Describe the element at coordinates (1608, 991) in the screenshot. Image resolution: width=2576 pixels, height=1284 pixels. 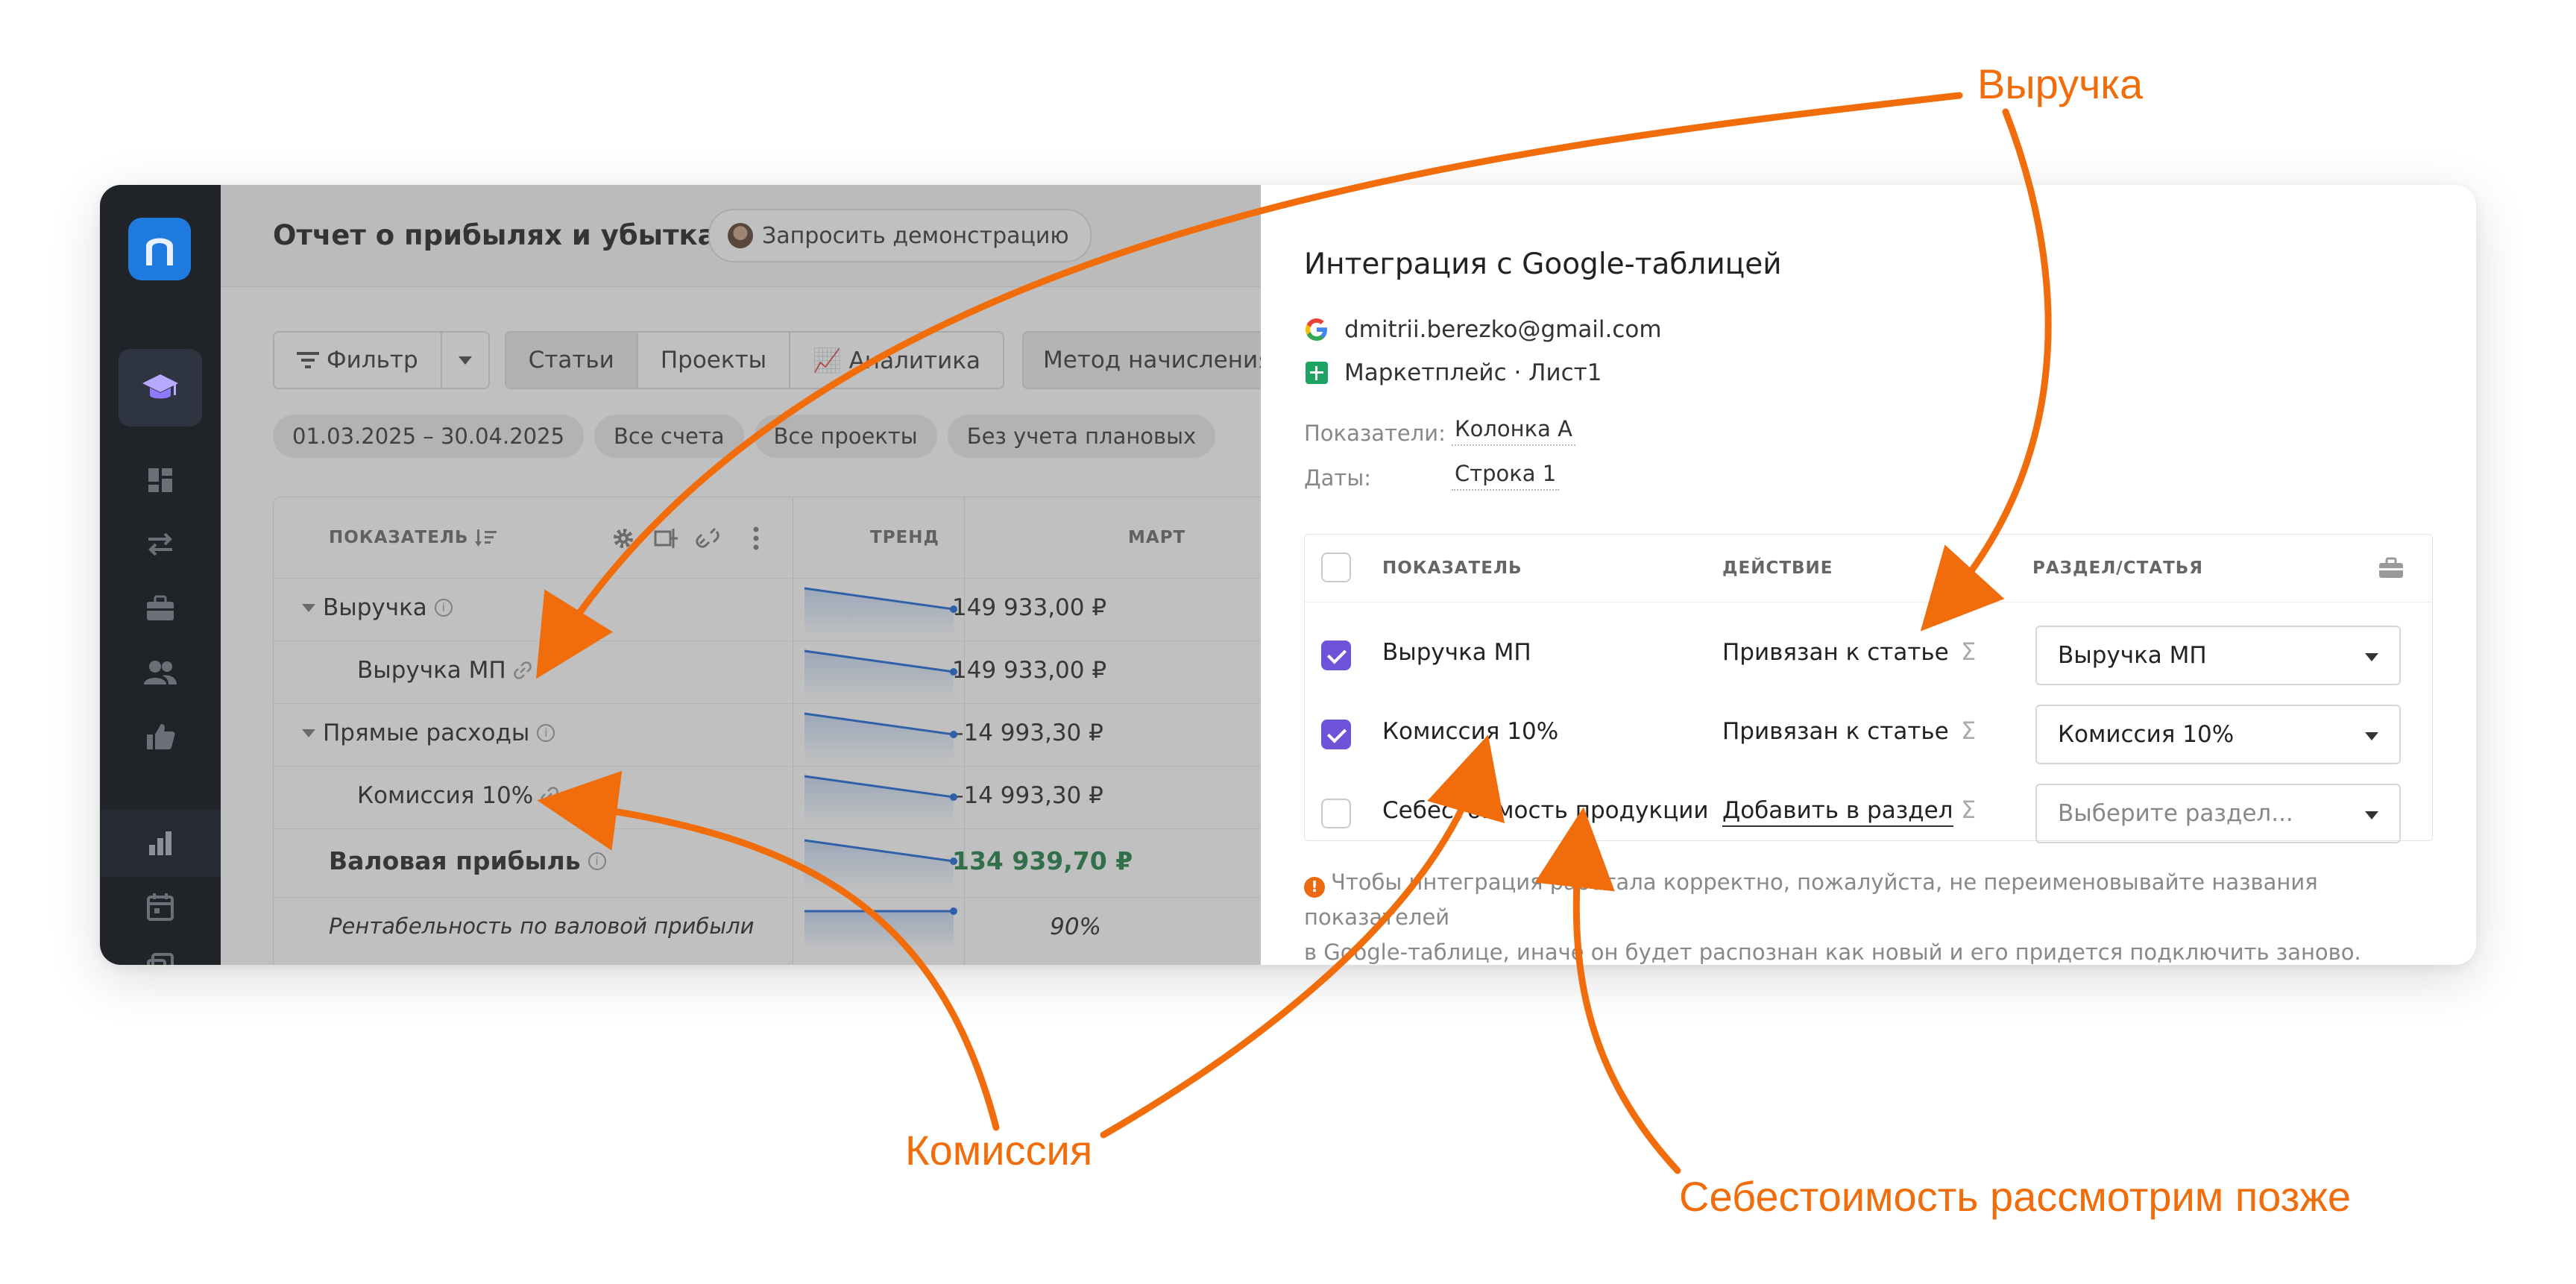
I see `arrow-cost-to-panel` at that location.